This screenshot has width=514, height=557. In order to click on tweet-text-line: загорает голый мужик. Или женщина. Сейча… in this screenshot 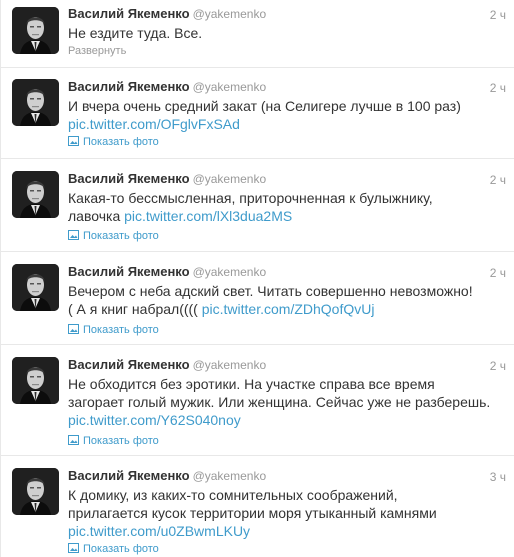, I will do `click(279, 402)`.